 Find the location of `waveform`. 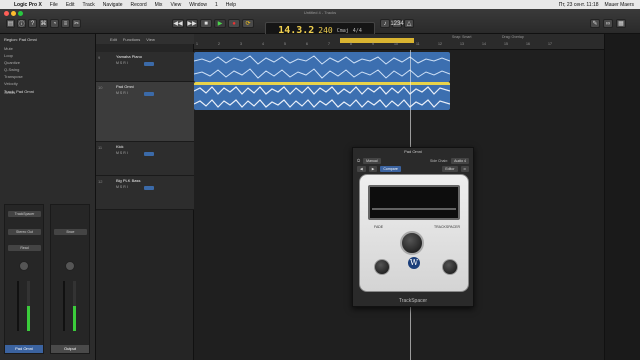

waveform is located at coordinates (322, 67).